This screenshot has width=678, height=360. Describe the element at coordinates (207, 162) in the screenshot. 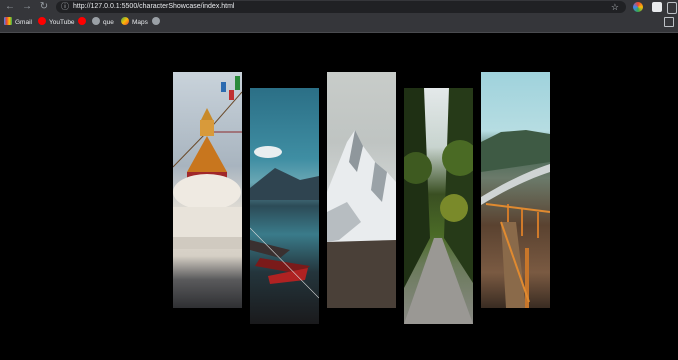

I see `stupa-illustration` at that location.